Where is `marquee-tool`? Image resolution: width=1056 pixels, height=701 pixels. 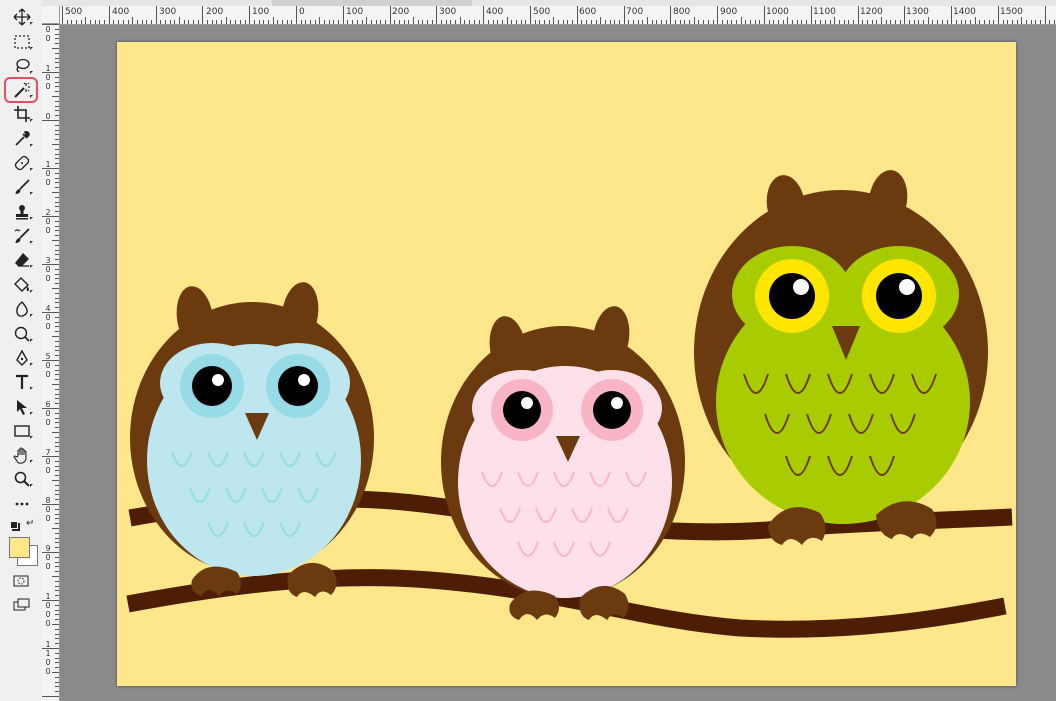
marquee-tool is located at coordinates (22, 42).